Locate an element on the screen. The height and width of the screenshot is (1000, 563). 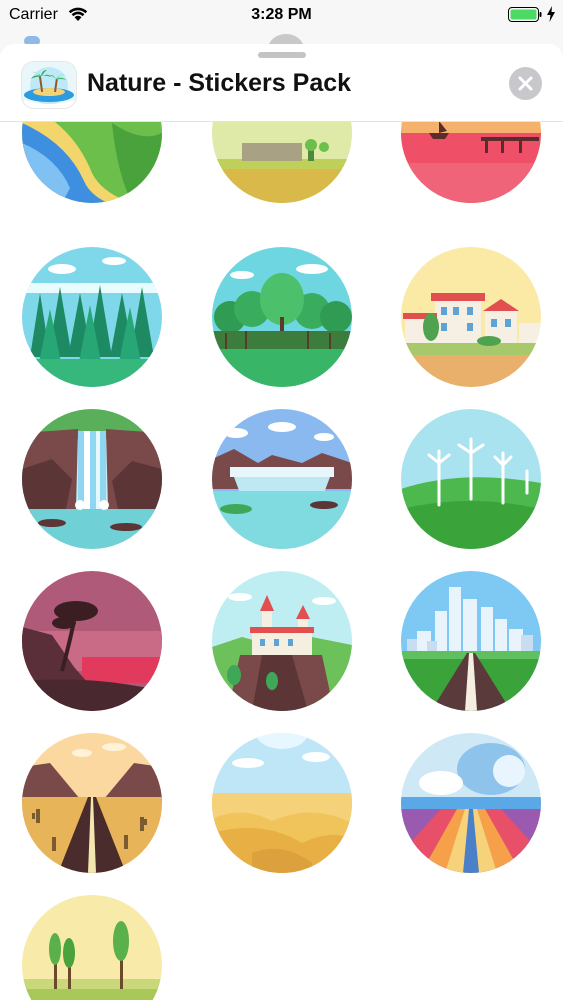
status-time: 3:28 PM is located at coordinates (281, 14).